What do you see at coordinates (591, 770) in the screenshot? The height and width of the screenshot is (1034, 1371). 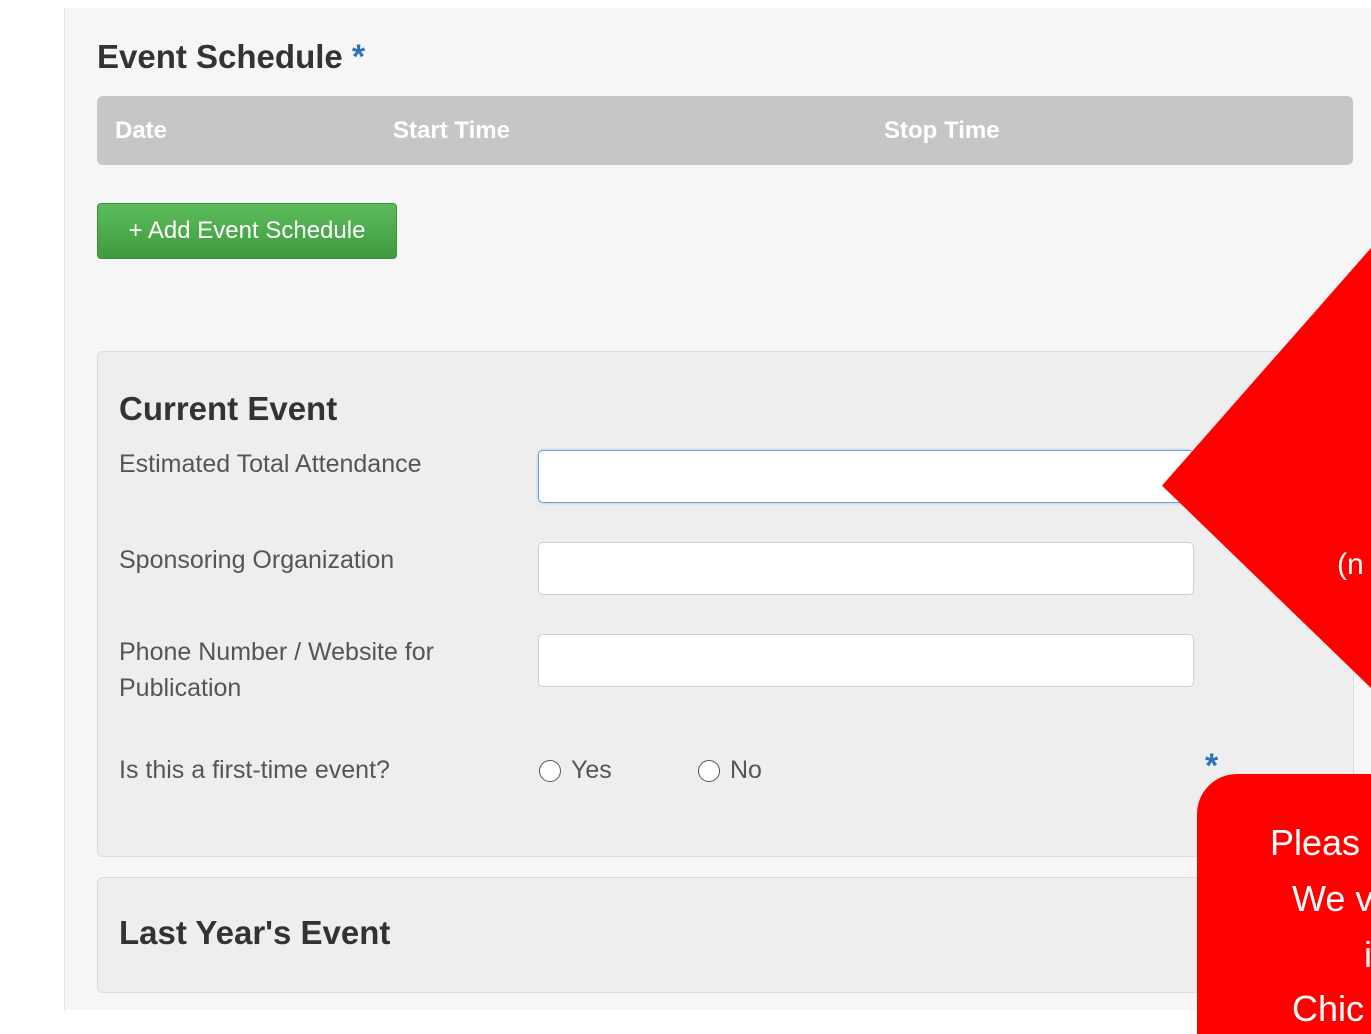 I see `radio-yes-label: Yes` at bounding box center [591, 770].